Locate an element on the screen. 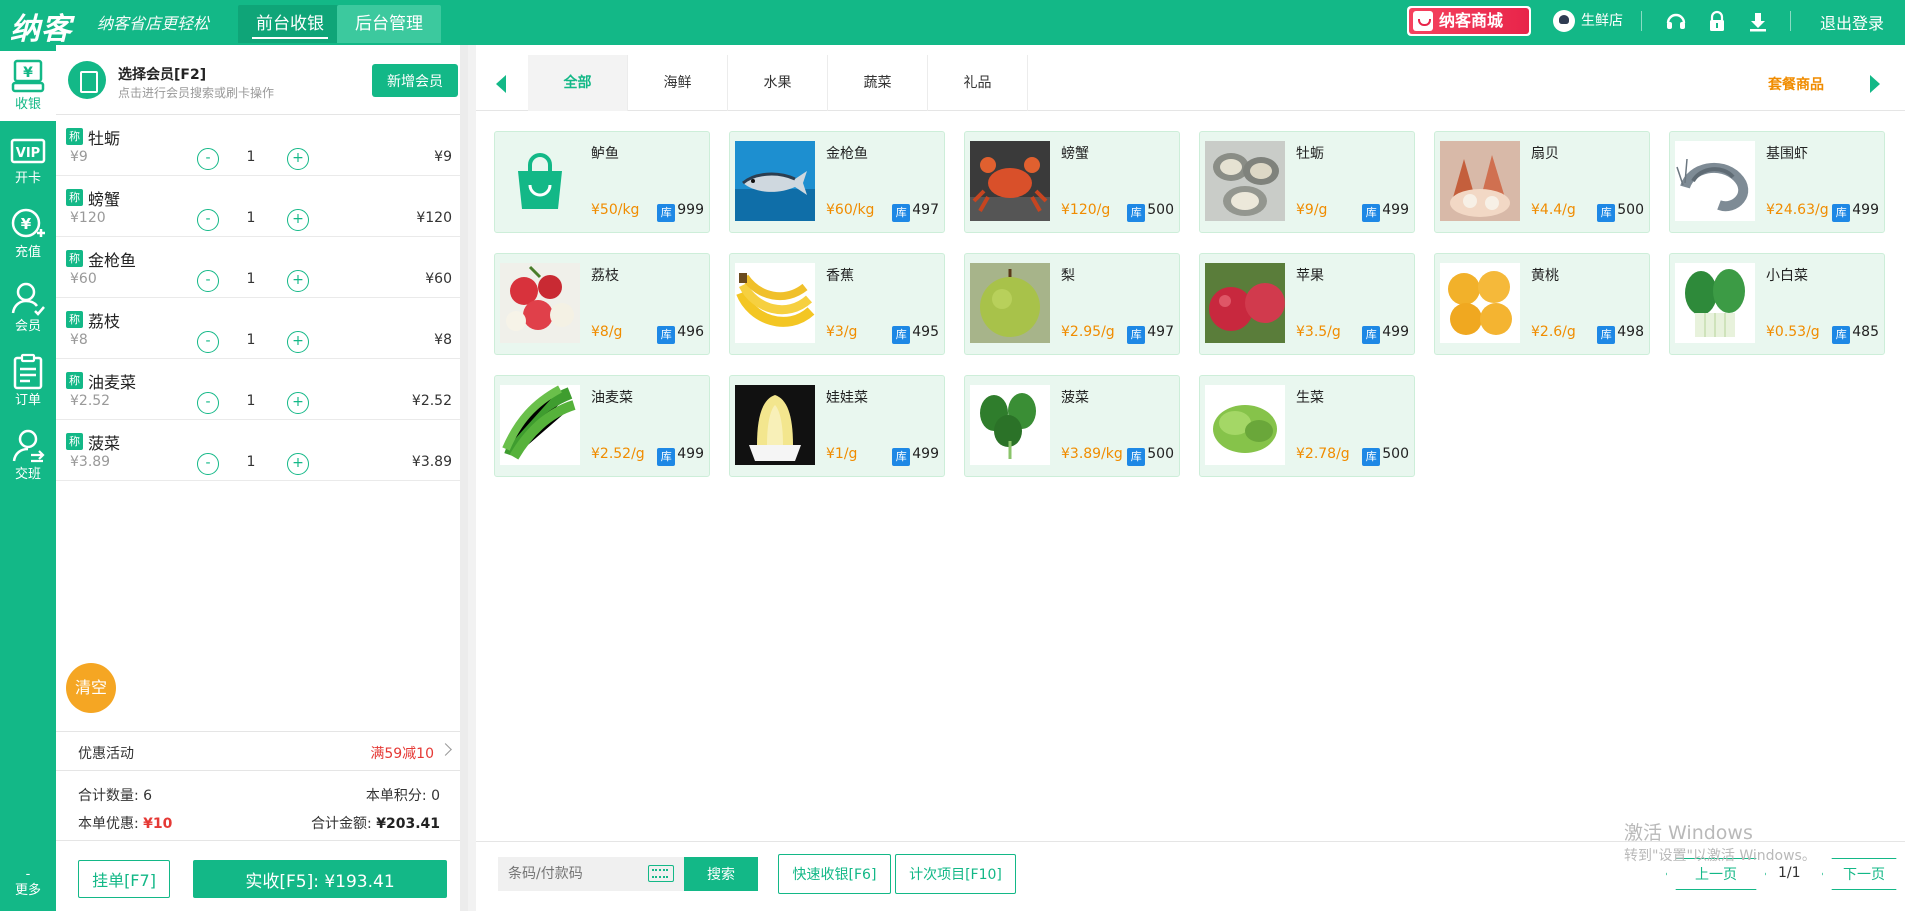 The image size is (1905, 911). mall-button: 纳客商城 is located at coordinates (1469, 21).